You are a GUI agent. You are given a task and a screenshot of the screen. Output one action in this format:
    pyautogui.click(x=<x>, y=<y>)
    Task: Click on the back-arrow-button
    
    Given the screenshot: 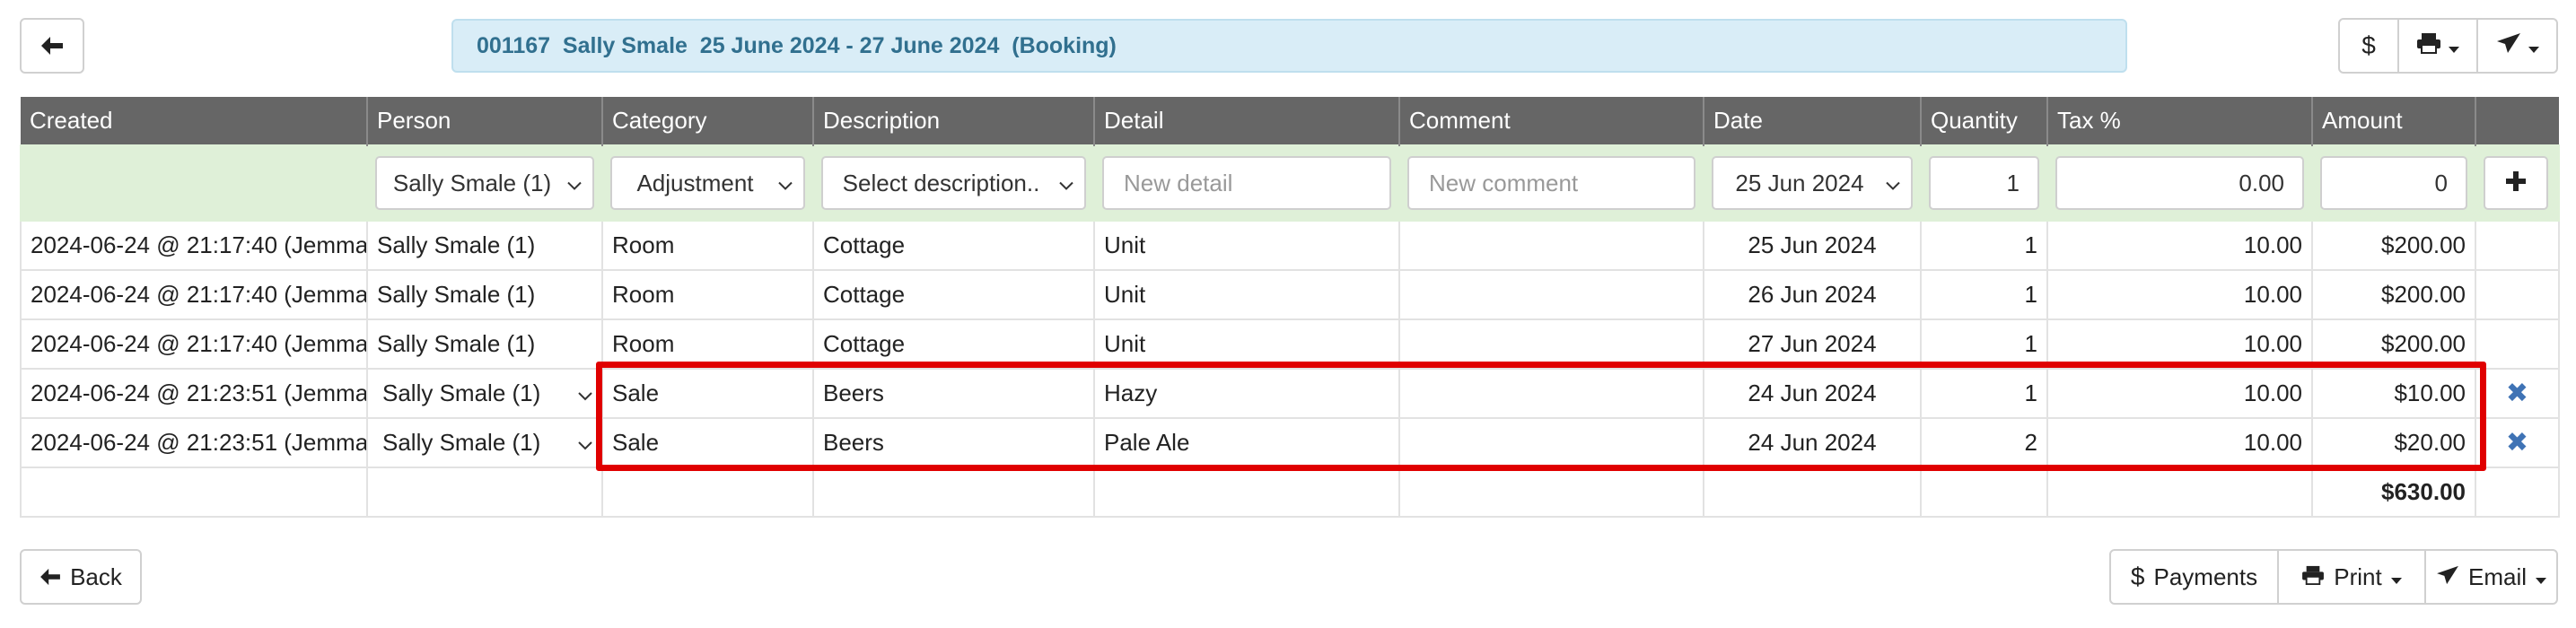 What is the action you would take?
    pyautogui.click(x=52, y=46)
    